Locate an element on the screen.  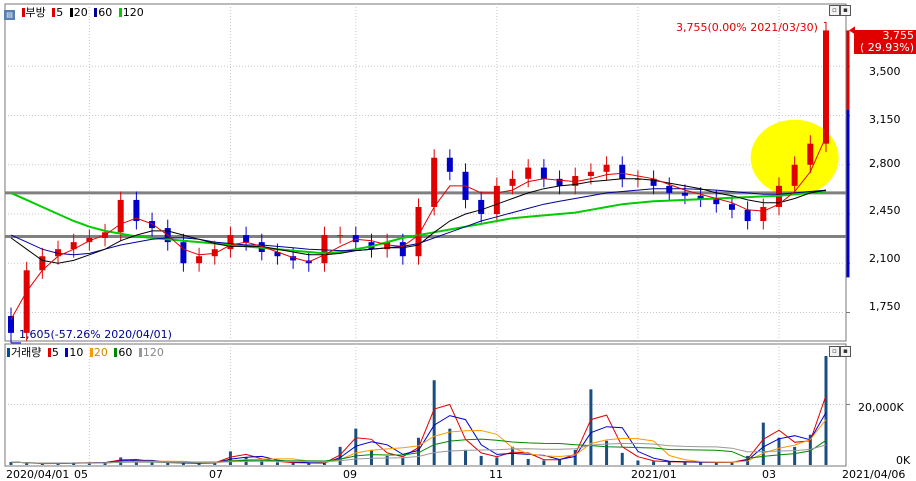
ma5-label: 5 is located at coordinates (60, 12).